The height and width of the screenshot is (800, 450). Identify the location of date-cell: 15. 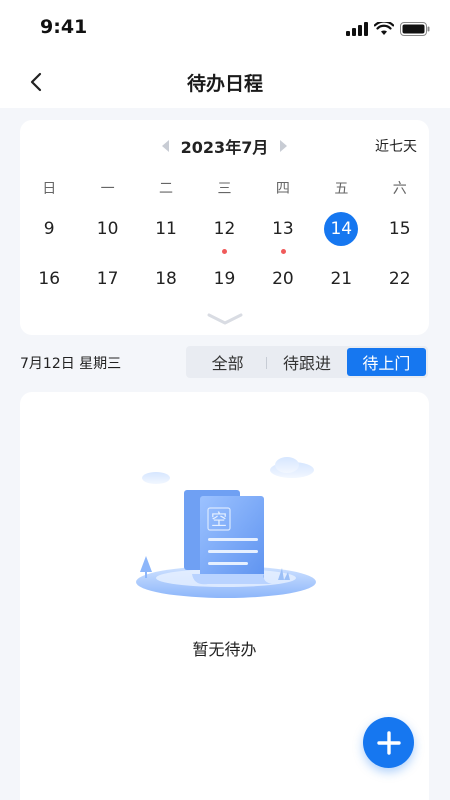
(400, 230).